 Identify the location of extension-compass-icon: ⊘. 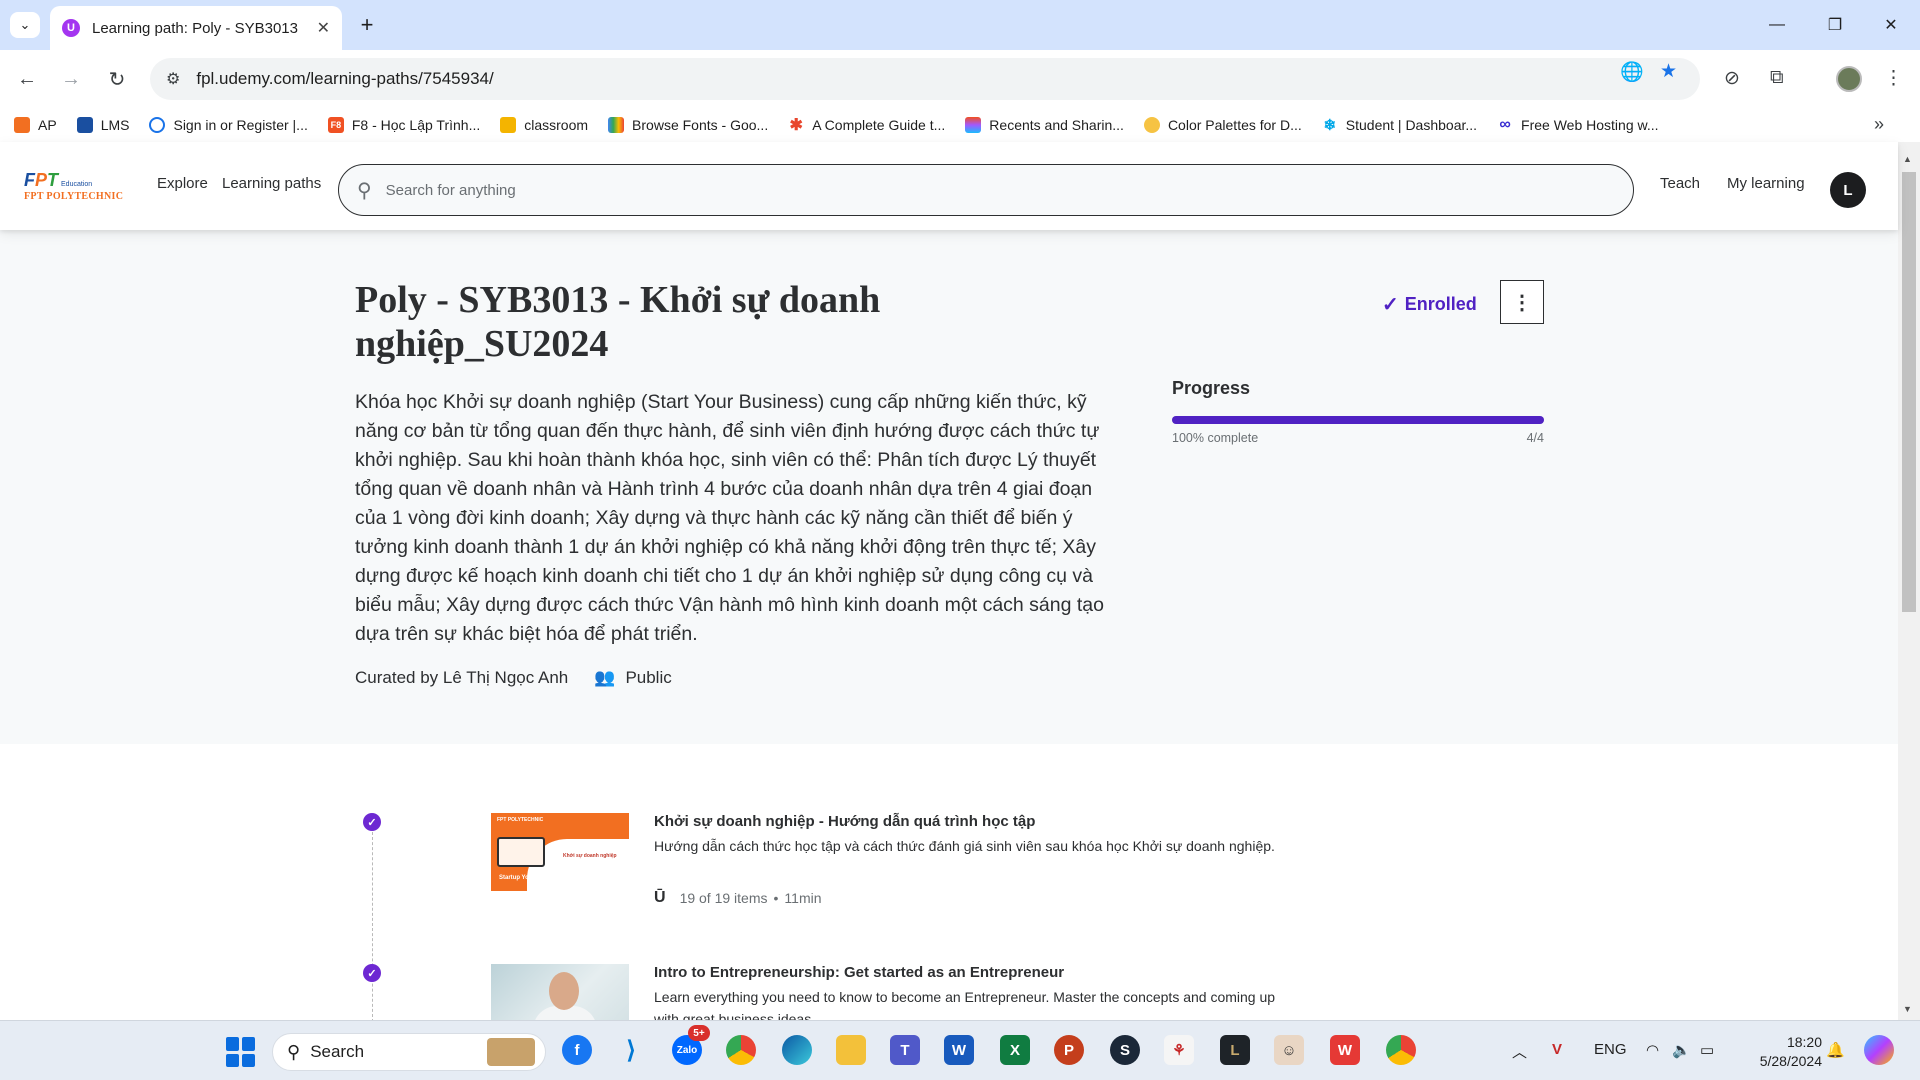
(1732, 78).